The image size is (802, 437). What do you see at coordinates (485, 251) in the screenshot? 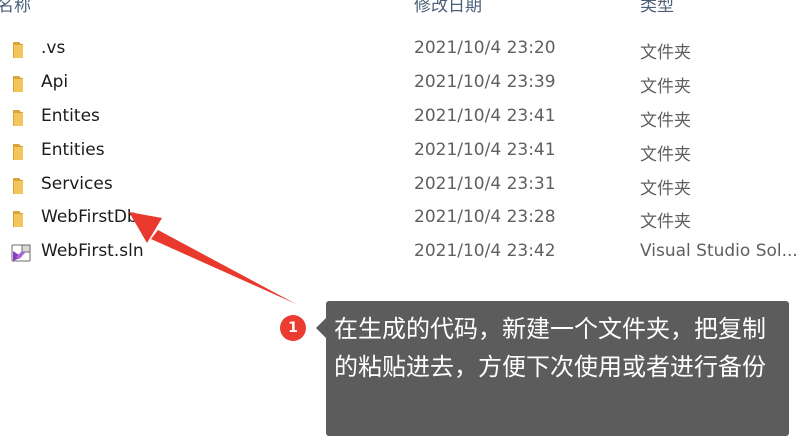
I see `file-date: 2021/10/4 23:42` at bounding box center [485, 251].